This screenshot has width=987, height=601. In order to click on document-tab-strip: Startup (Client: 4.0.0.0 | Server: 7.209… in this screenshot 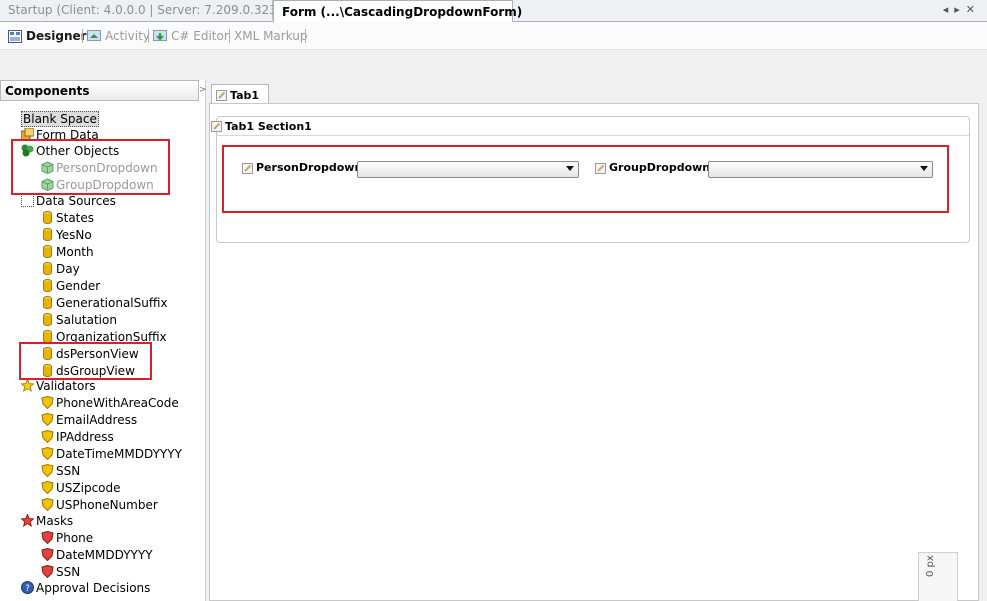, I will do `click(493, 11)`.